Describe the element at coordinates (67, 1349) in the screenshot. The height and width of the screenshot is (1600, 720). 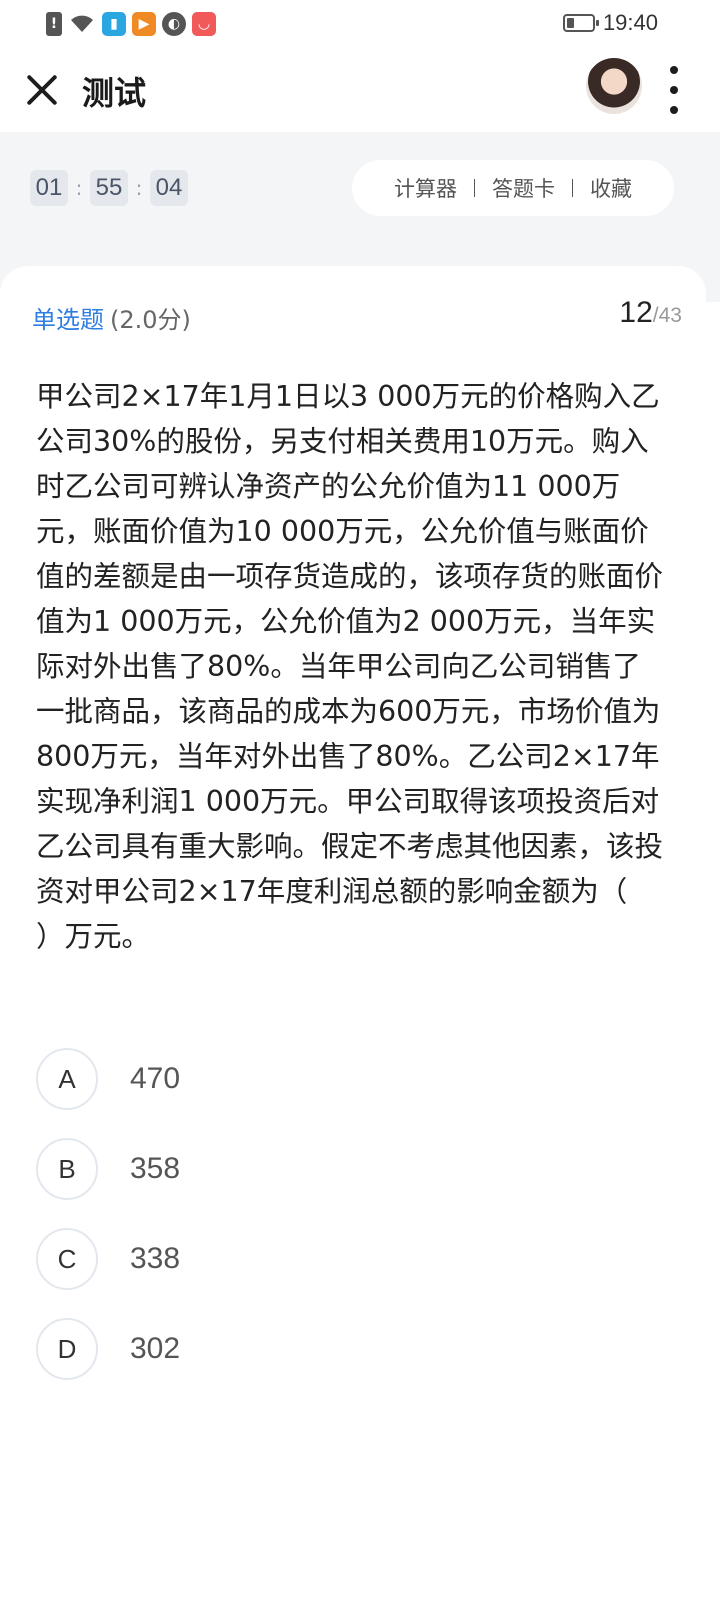
I see `option-letter: D` at that location.